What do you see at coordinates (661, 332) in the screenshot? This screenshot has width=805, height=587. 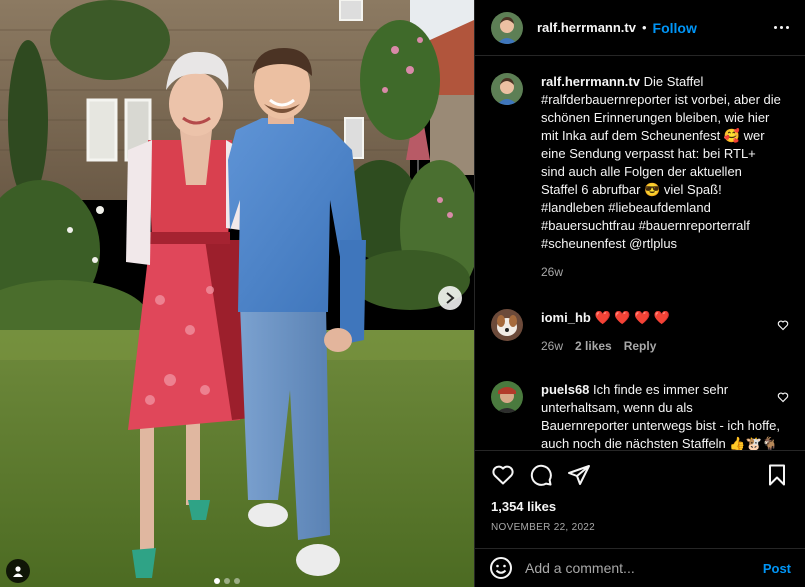 I see `comment-text-block: iomi_hb ❤️ ❤️ ❤️ ❤️ 26w 2 likes Reply` at bounding box center [661, 332].